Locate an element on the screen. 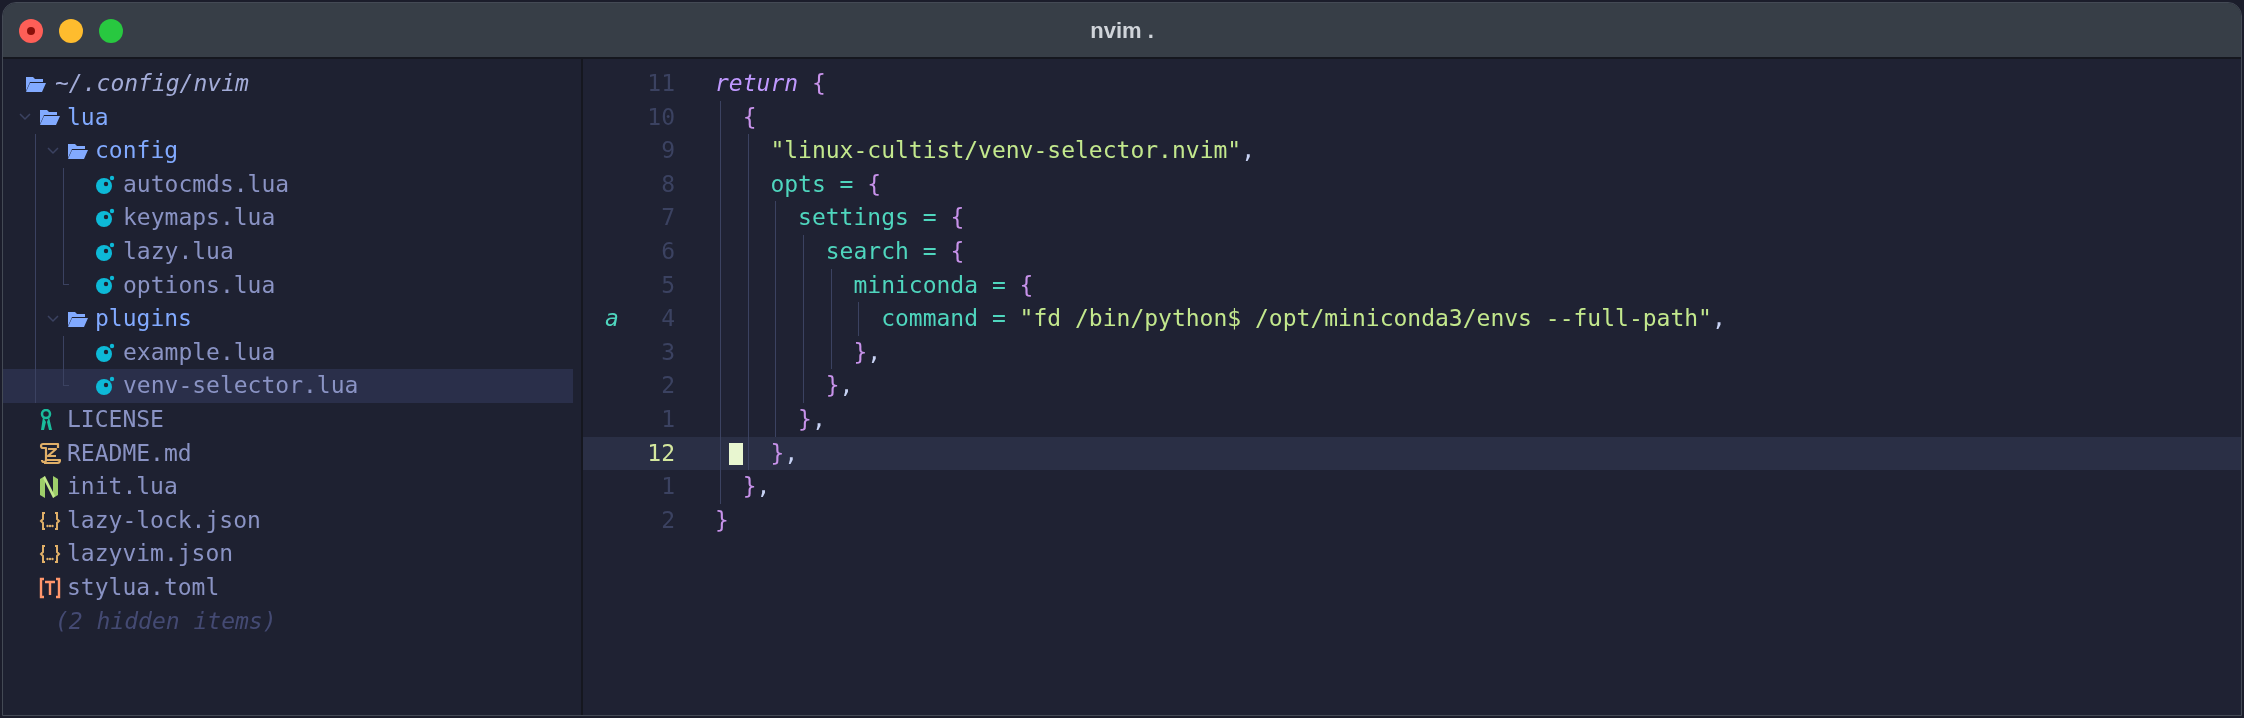 This screenshot has height=718, width=2244. hidden-items-note: (2 hidden items) is located at coordinates (166, 620).